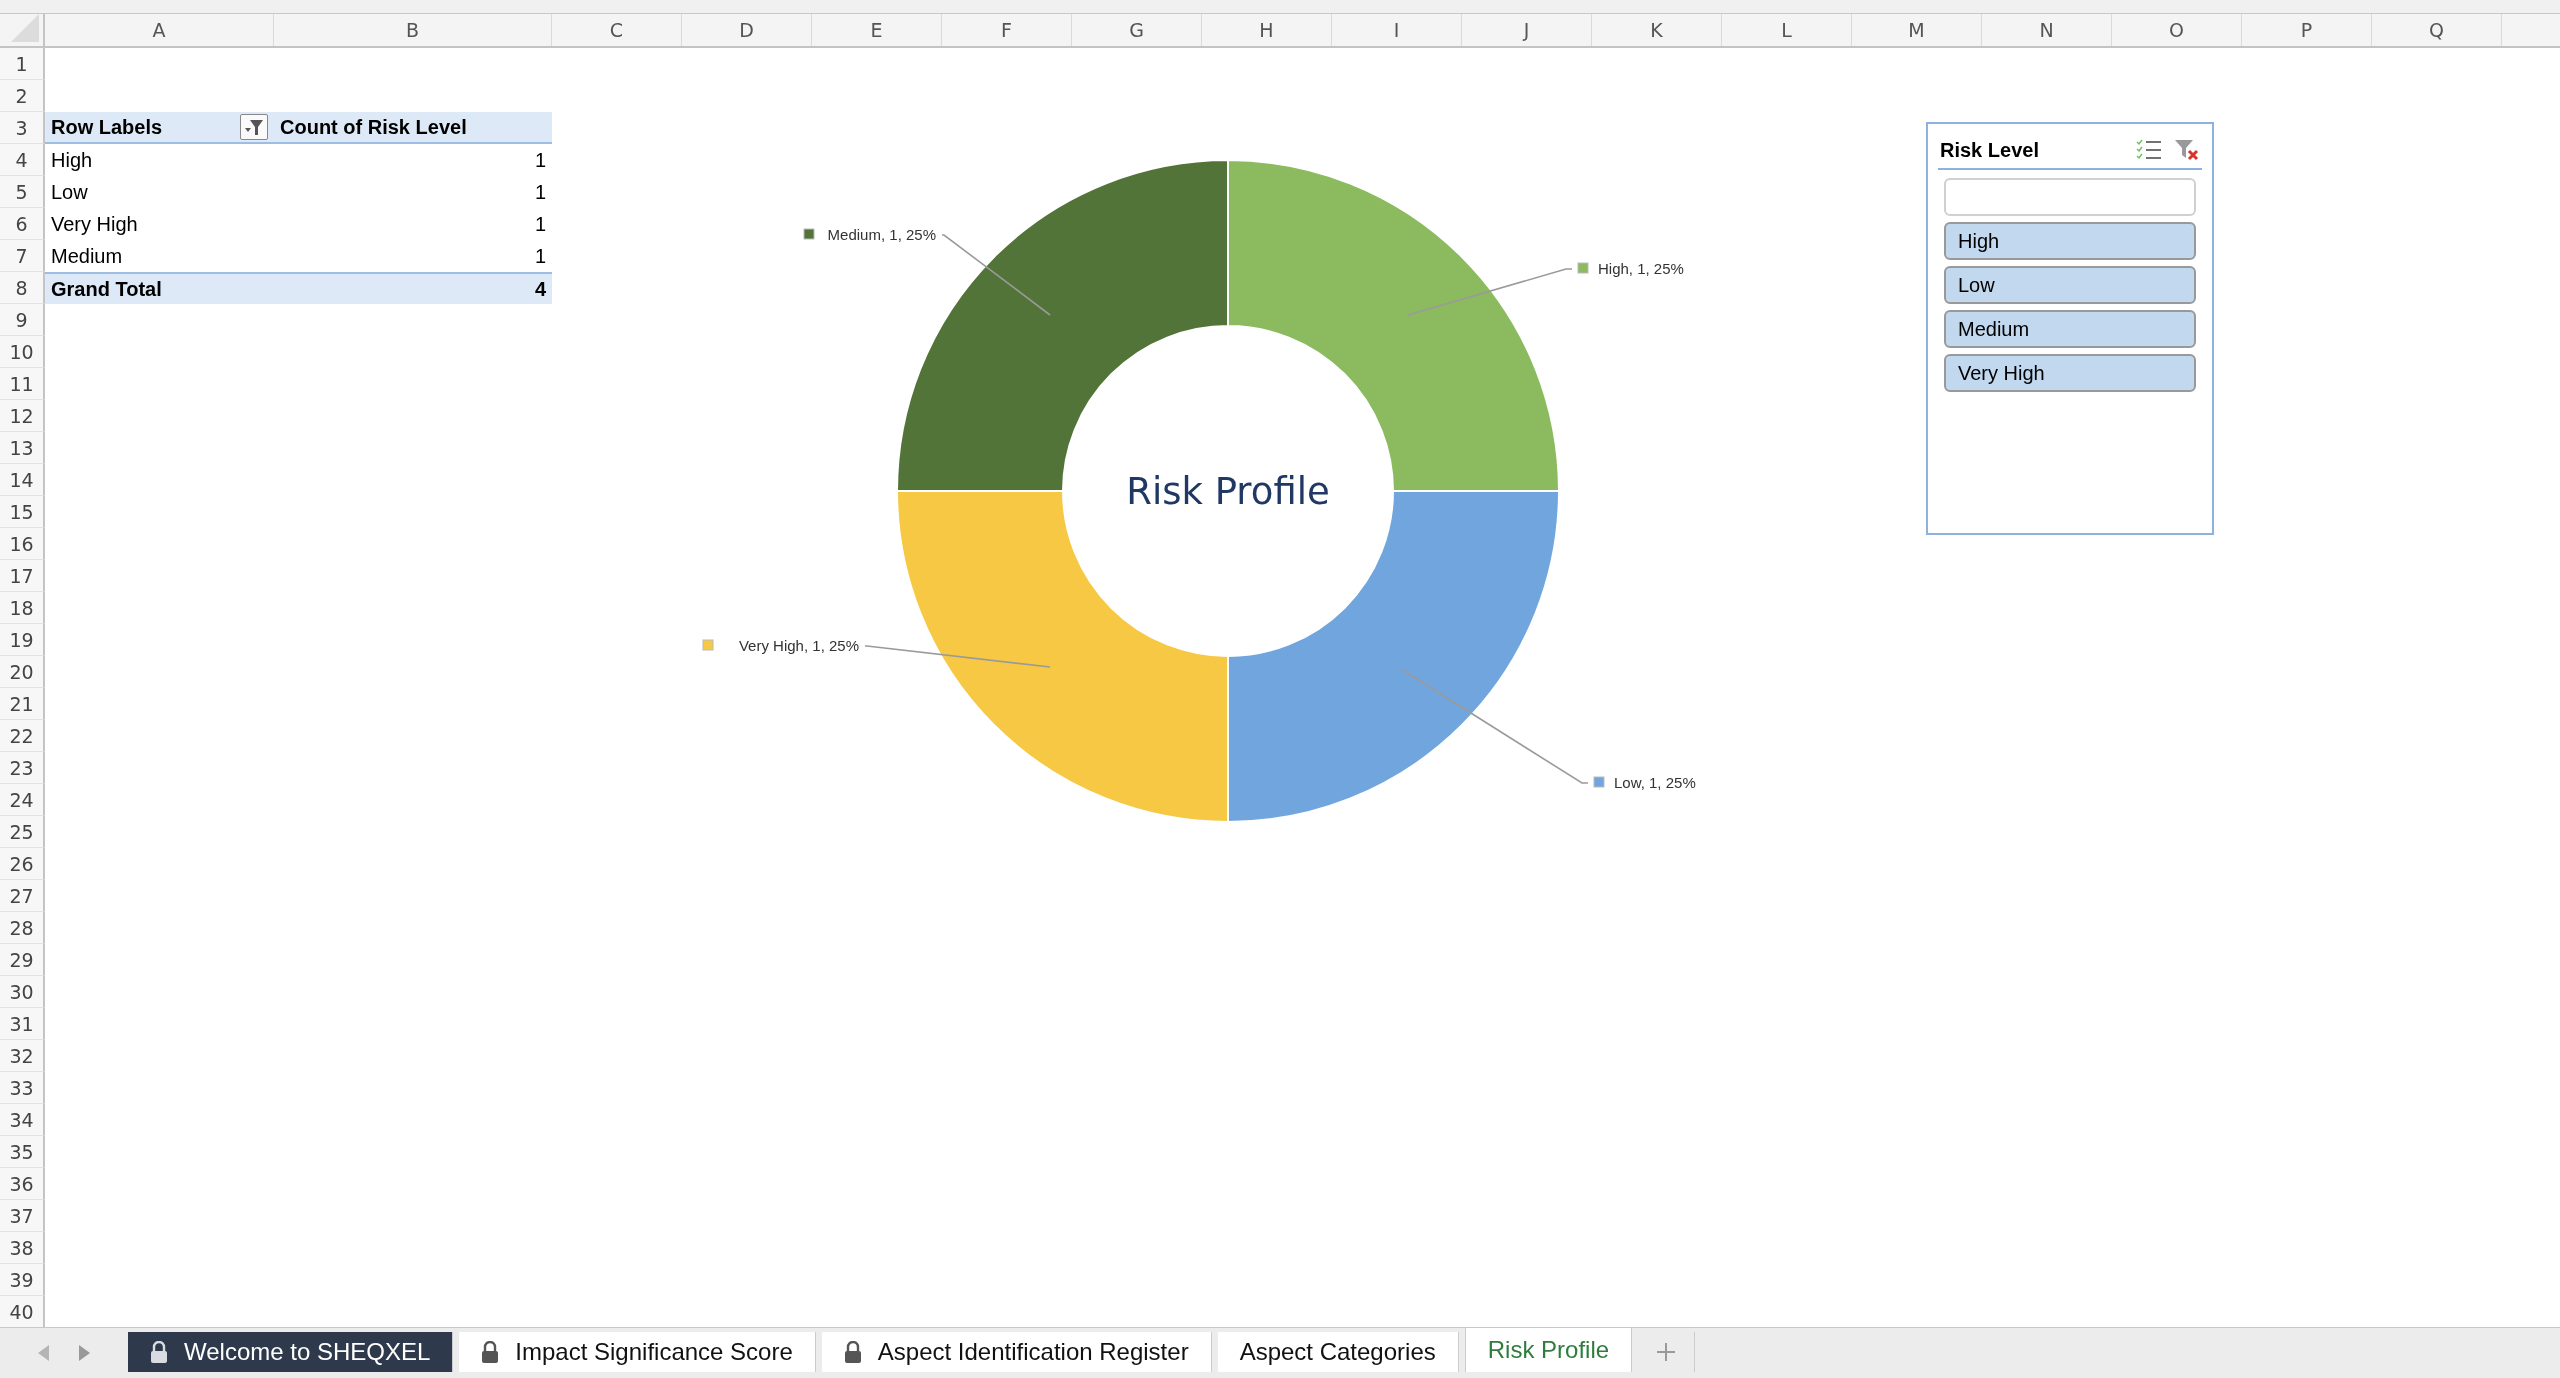  Describe the element at coordinates (22, 992) in the screenshot. I see `row-number: 30` at that location.